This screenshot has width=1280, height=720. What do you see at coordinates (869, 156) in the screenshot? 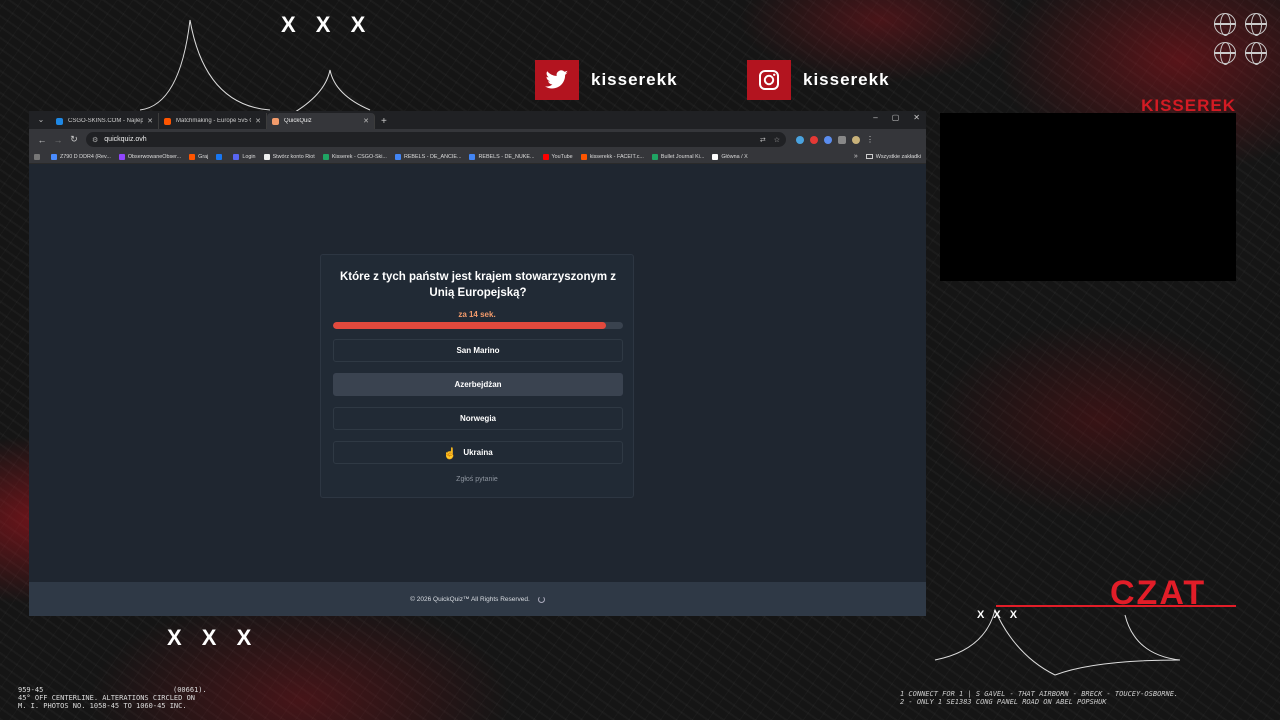
I see `folder-icon` at bounding box center [869, 156].